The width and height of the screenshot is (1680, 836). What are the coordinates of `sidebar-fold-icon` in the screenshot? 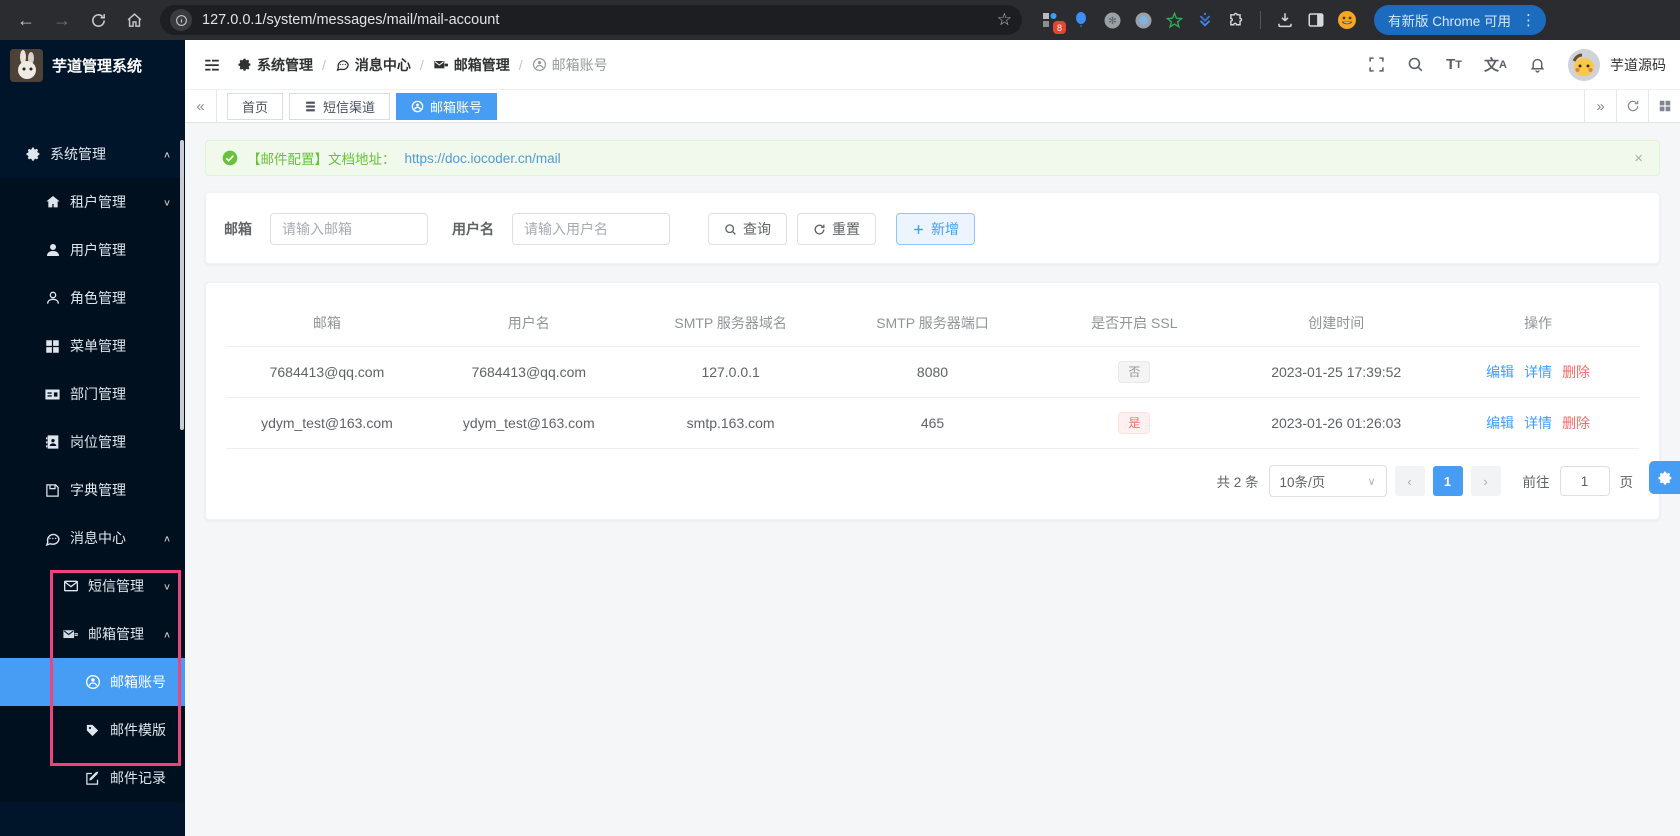 It's located at (212, 65).